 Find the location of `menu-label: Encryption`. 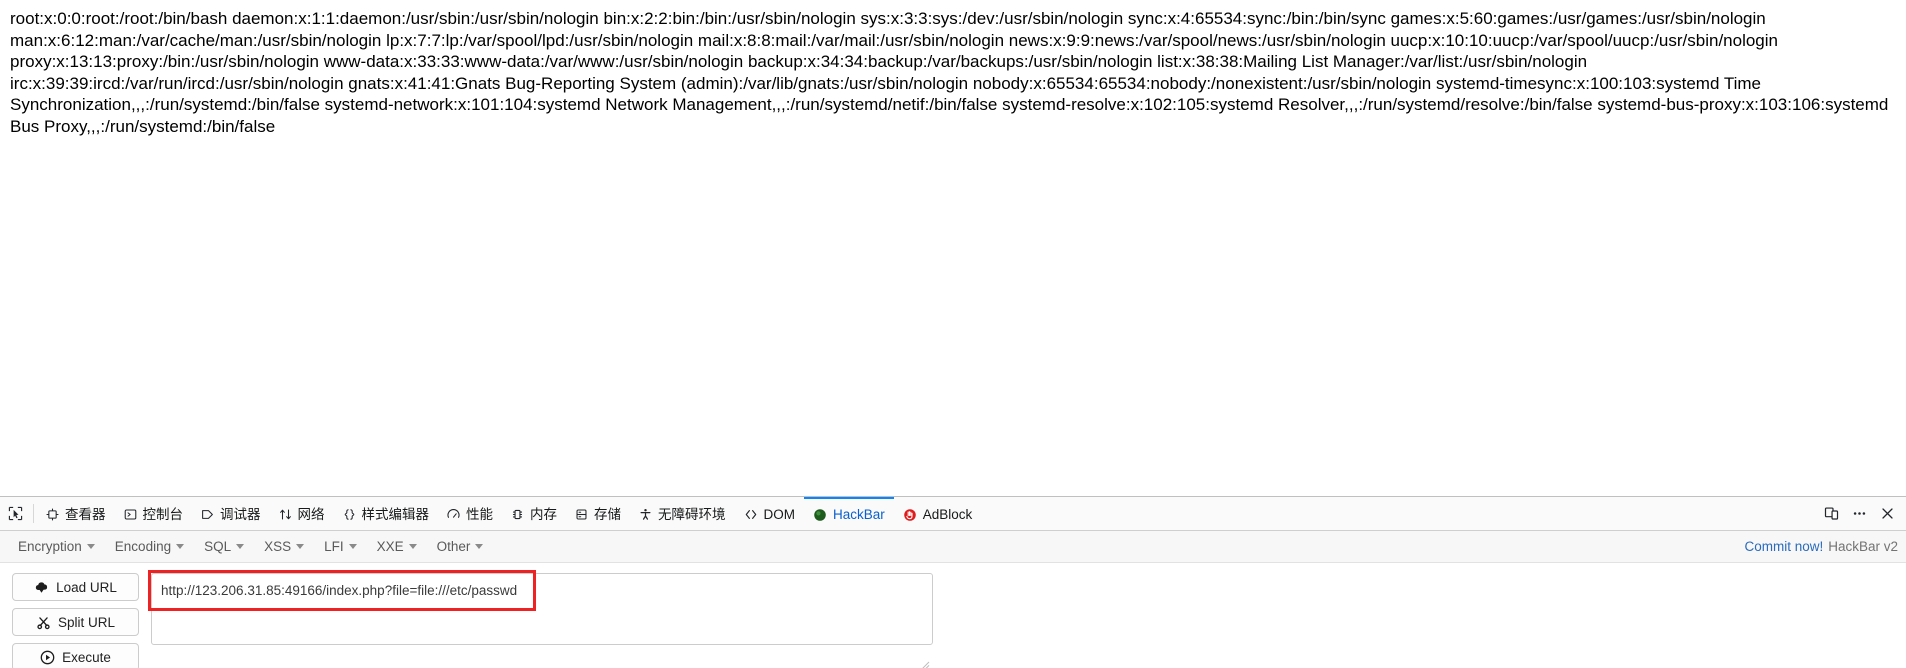

menu-label: Encryption is located at coordinates (50, 546).